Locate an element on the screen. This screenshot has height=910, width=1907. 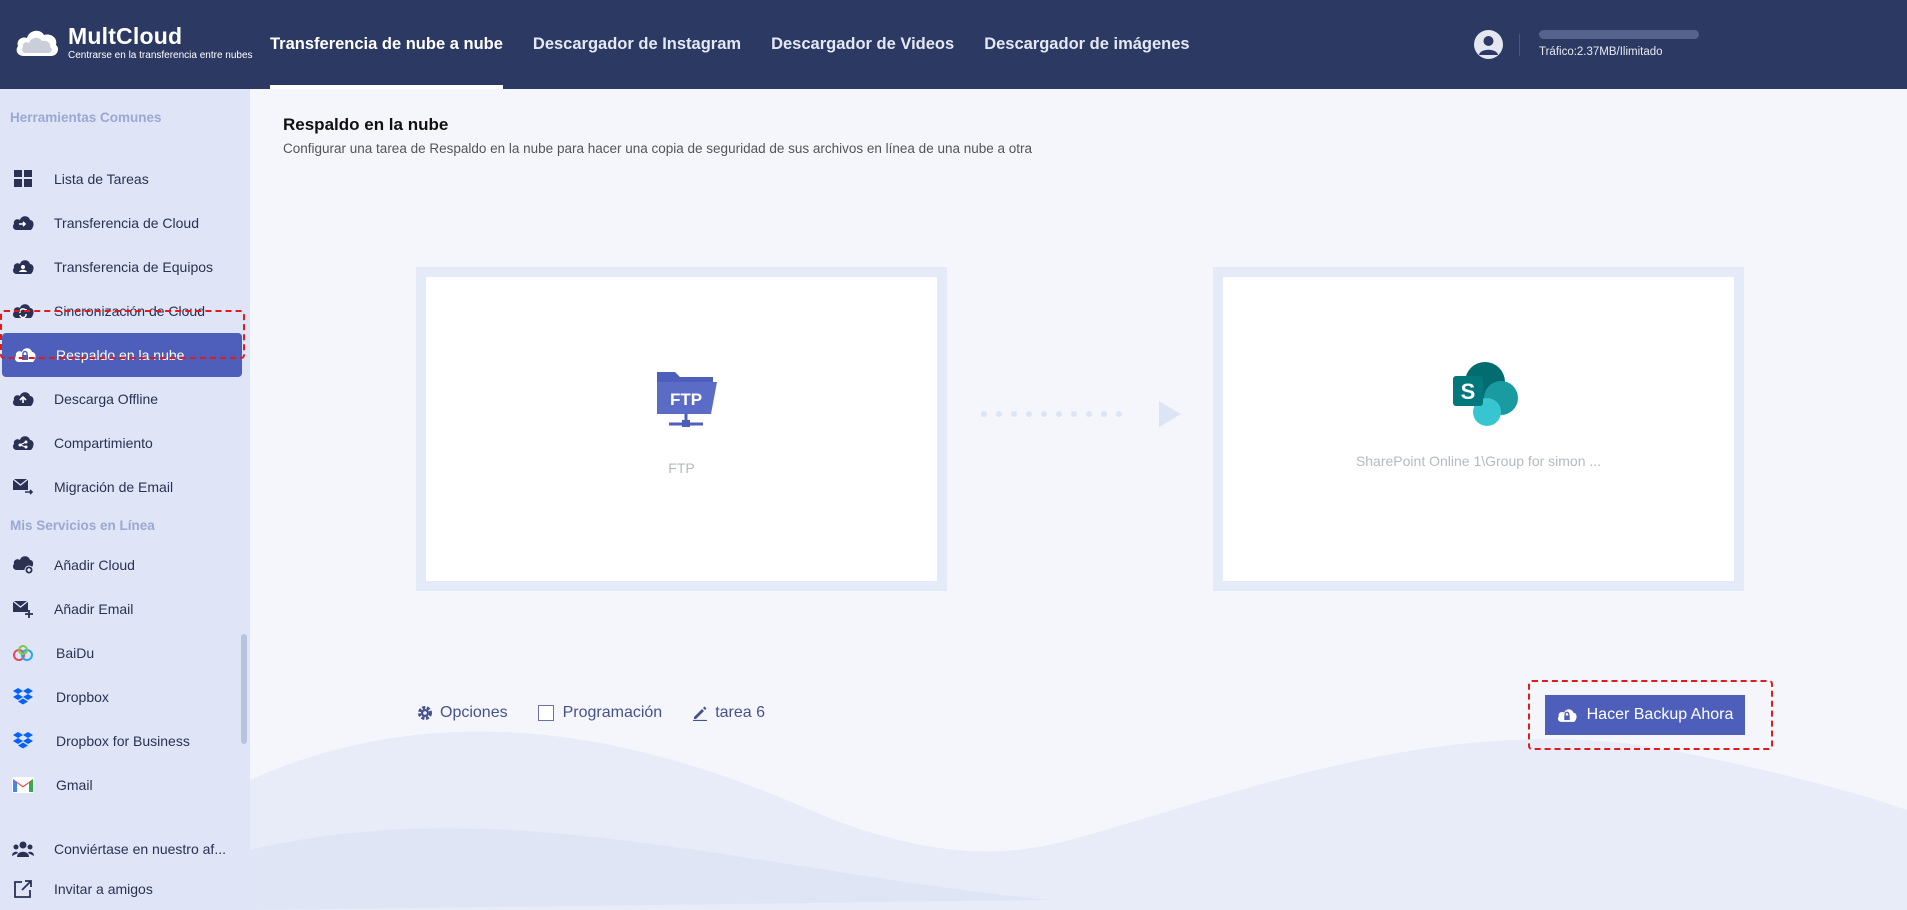
source-card: FTP FTP is located at coordinates (681, 429).